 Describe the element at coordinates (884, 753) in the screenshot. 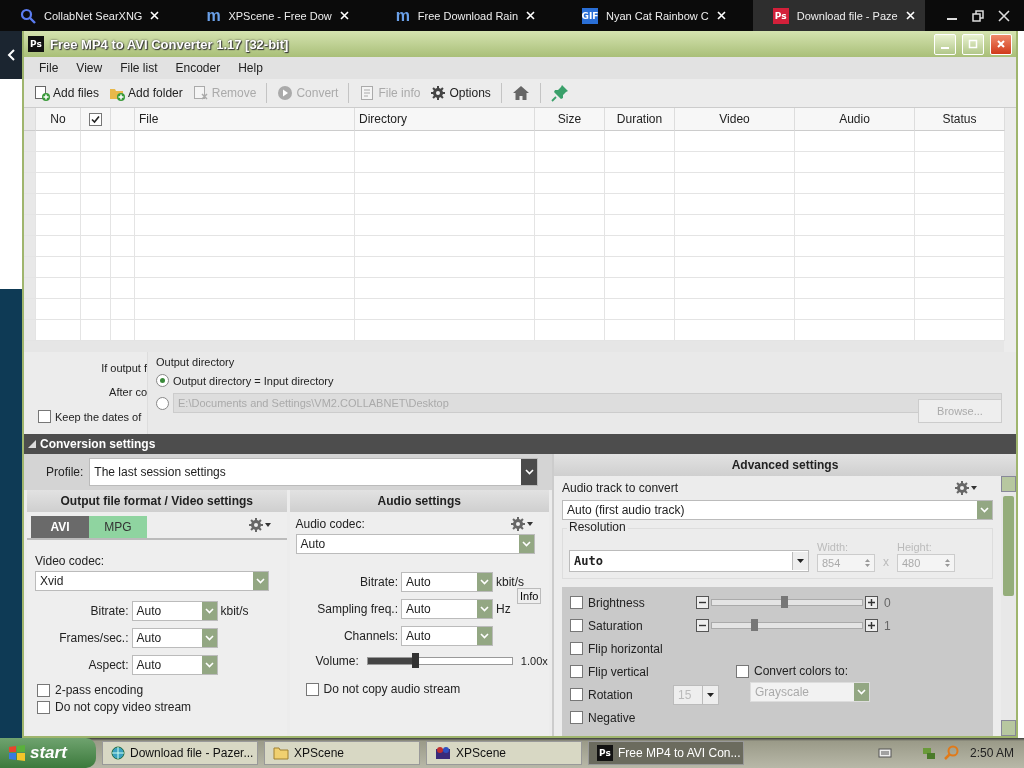

I see `keyboard-icon` at that location.